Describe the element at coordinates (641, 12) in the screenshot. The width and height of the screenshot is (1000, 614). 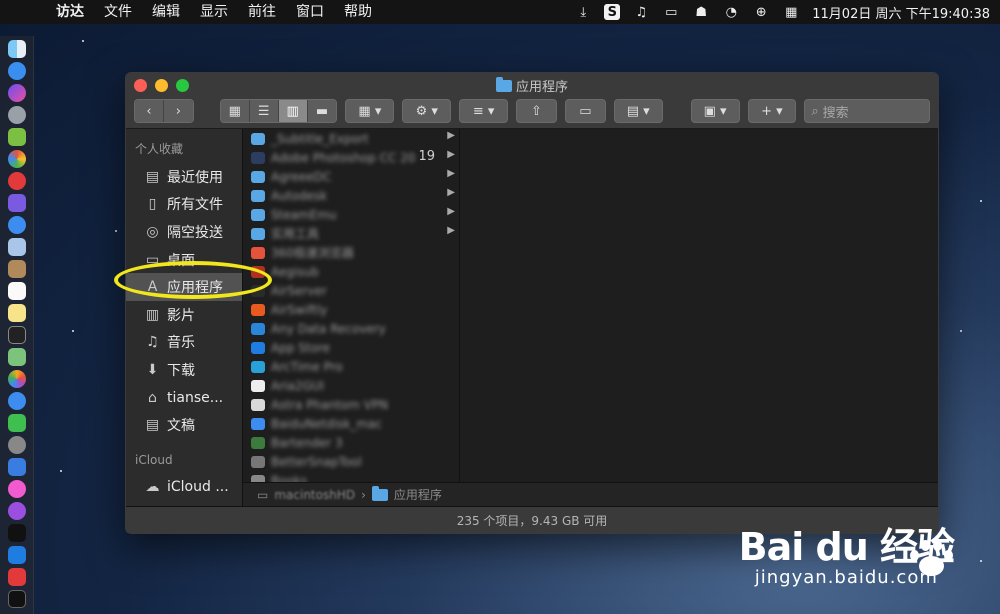
I see `music-status-icon: ♫` at that location.